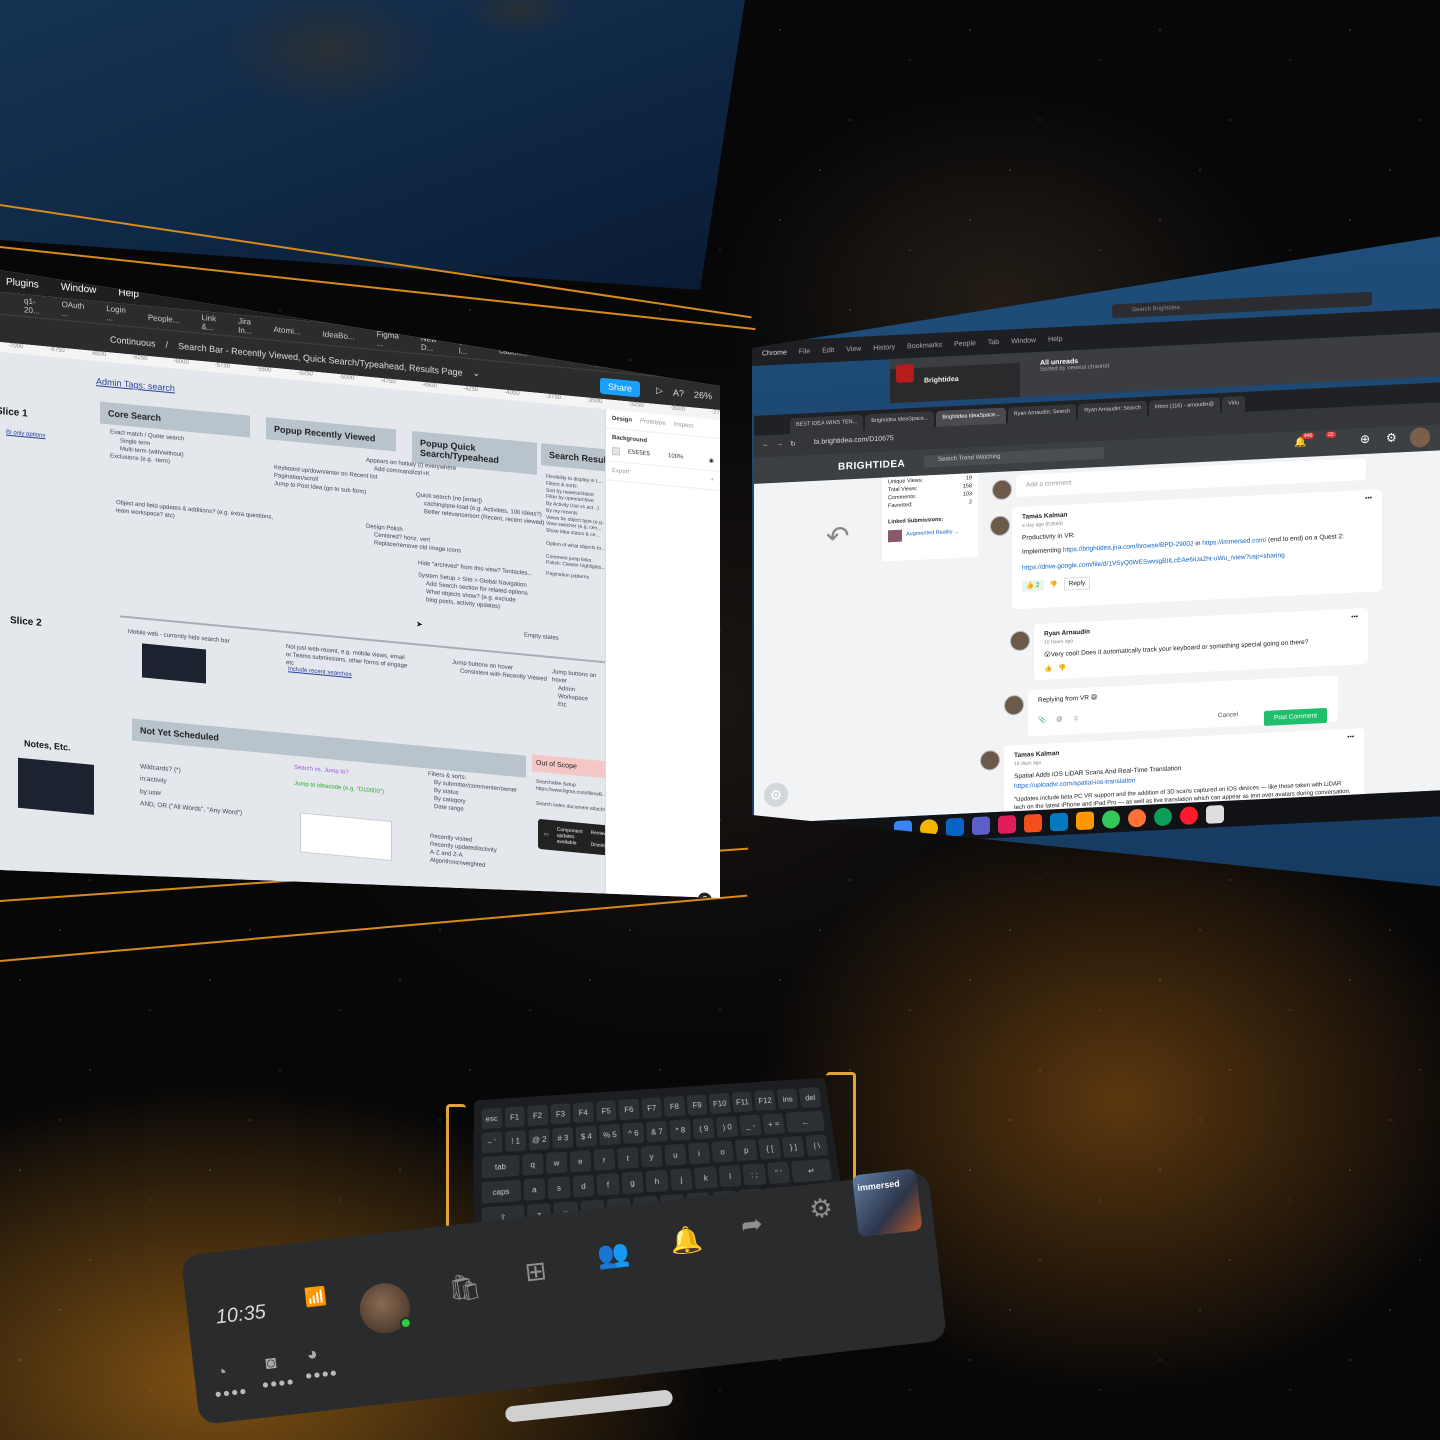 This screenshot has width=1440, height=1440. I want to click on keyboard-key: i, so click(699, 1153).